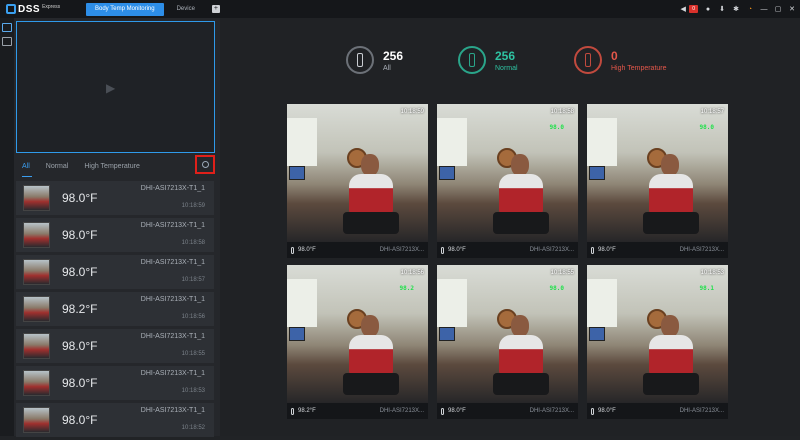 This screenshot has height=440, width=800. Describe the element at coordinates (80, 309) in the screenshot. I see `record-temperature: 98.2°F` at that location.